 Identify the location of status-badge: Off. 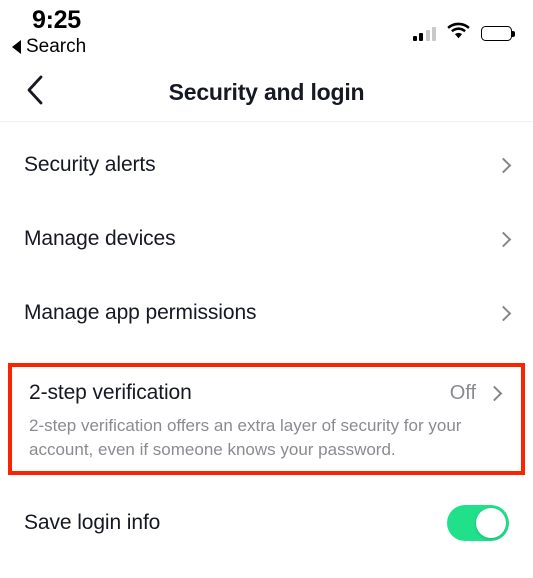
(462, 392).